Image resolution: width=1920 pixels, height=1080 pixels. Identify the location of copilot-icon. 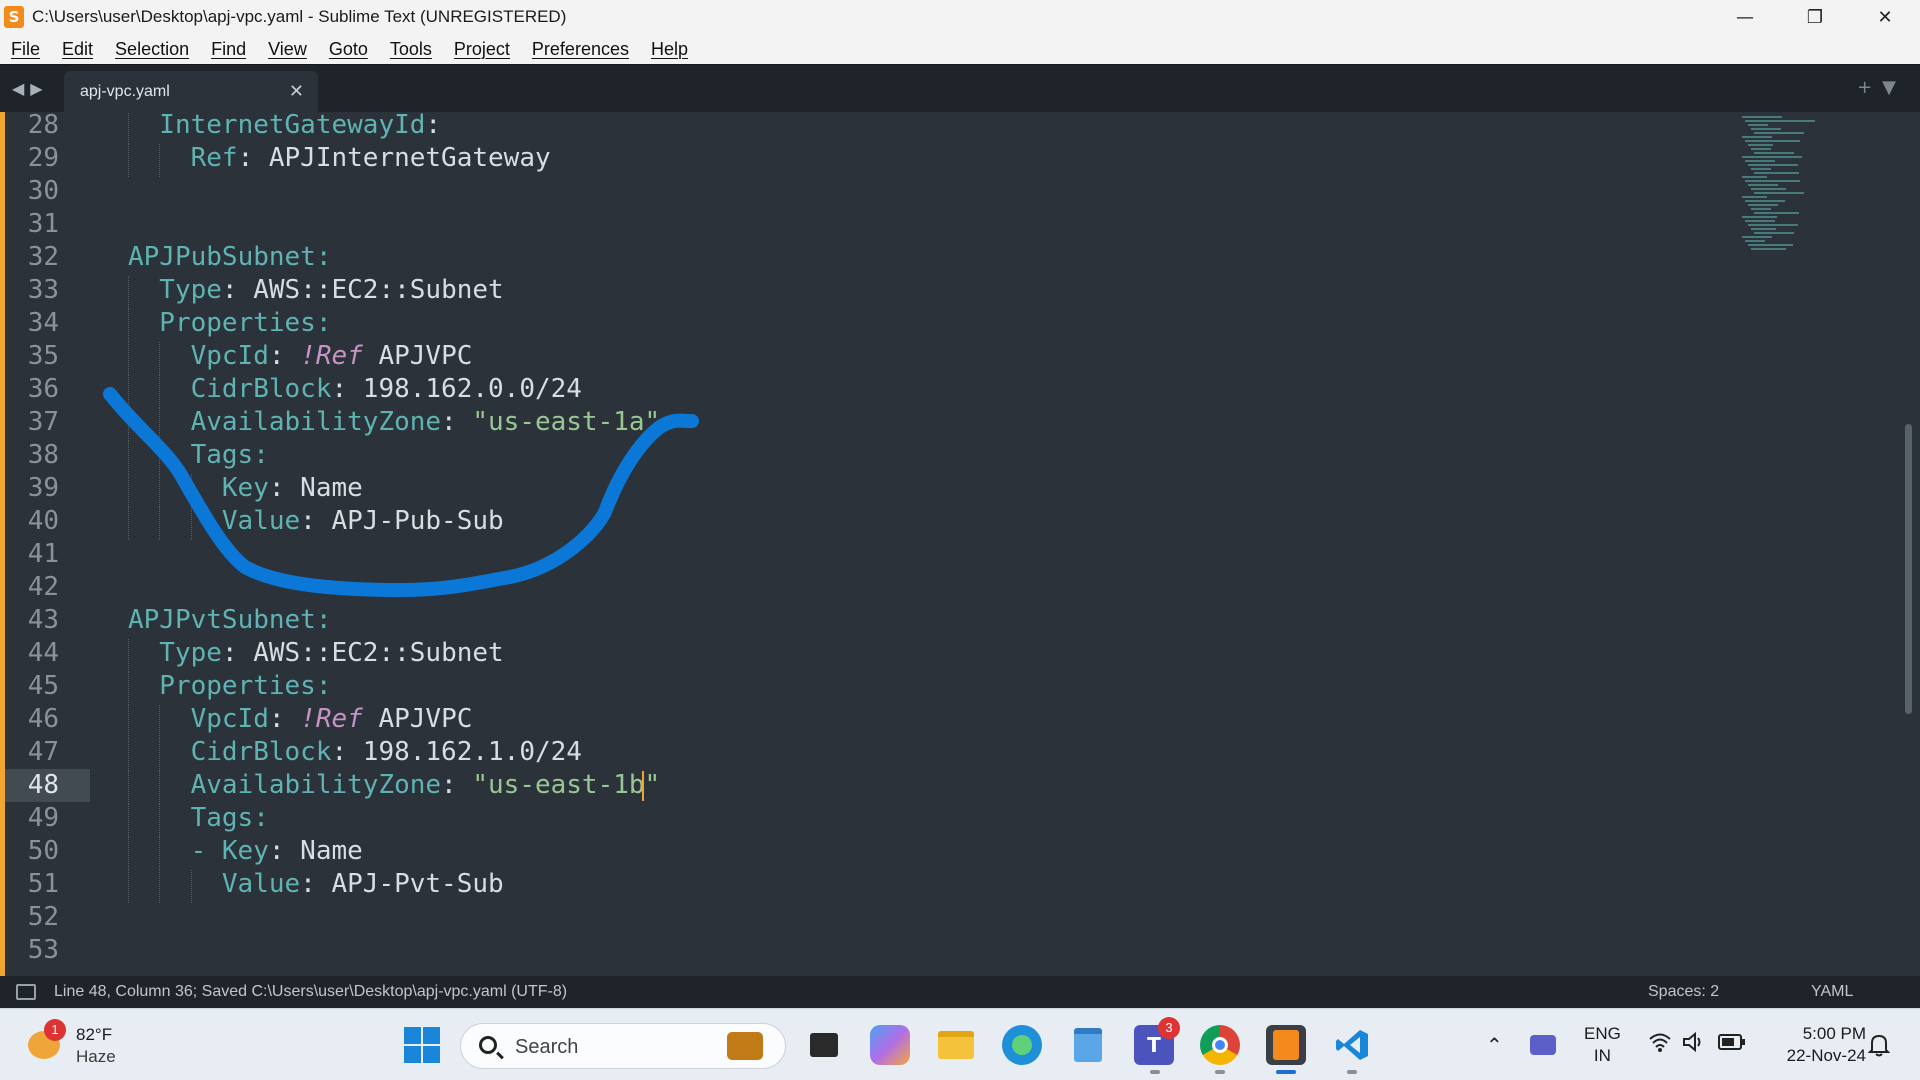
(890, 1045).